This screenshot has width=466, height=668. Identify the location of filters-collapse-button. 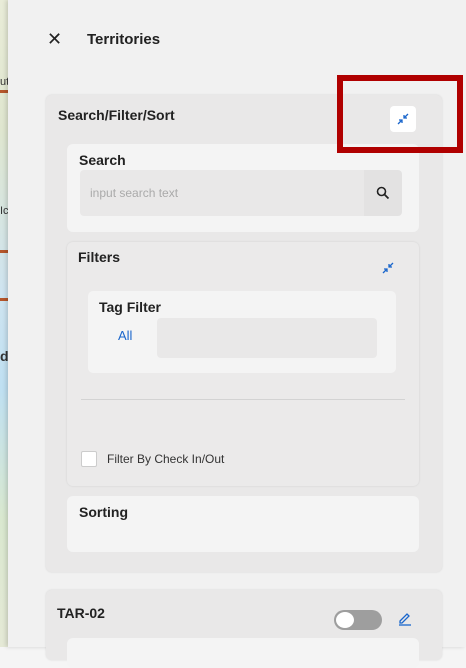
(388, 268).